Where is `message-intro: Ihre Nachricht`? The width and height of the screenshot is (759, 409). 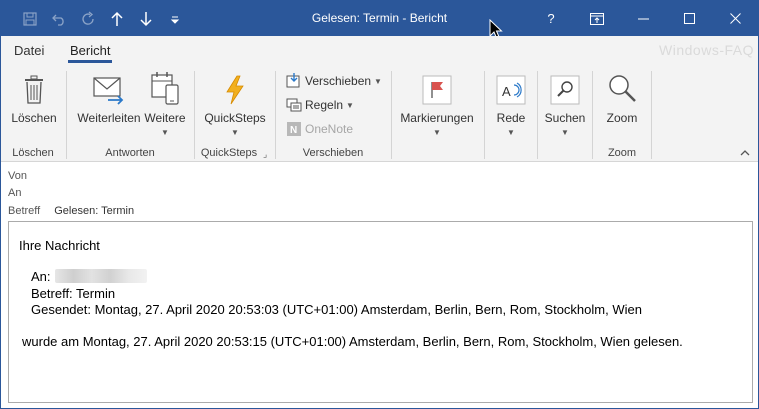 message-intro: Ihre Nachricht is located at coordinates (59, 245).